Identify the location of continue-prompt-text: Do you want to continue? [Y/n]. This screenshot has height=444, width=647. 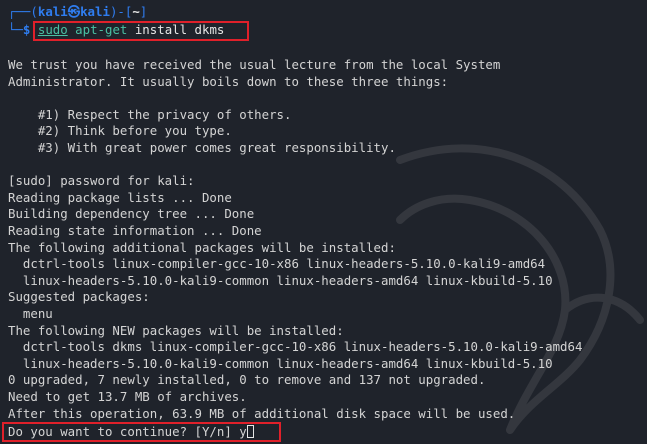
(124, 431).